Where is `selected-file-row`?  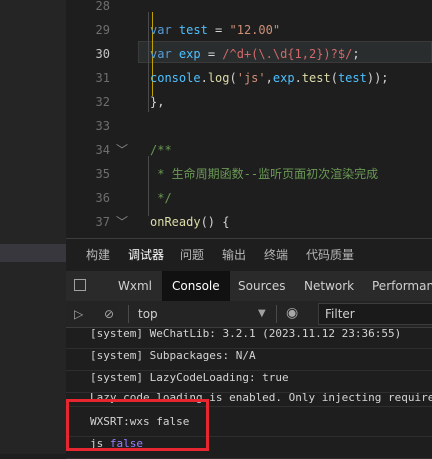
selected-file-row is located at coordinates (33, 253).